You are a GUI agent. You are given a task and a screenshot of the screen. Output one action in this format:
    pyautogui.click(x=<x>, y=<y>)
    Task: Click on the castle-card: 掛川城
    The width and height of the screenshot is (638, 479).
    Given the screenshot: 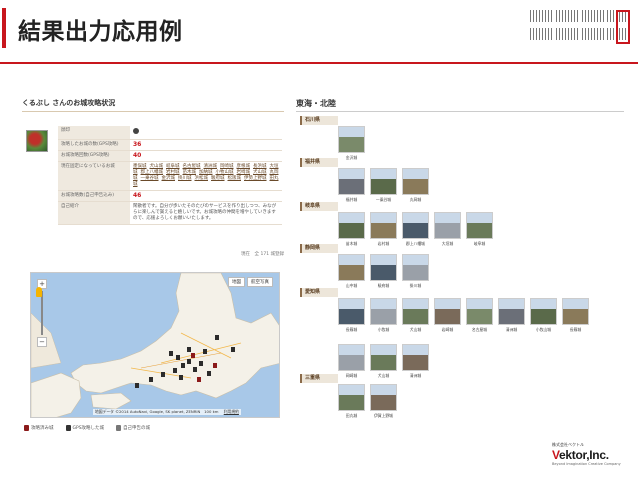 What is the action you would take?
    pyautogui.click(x=415, y=271)
    